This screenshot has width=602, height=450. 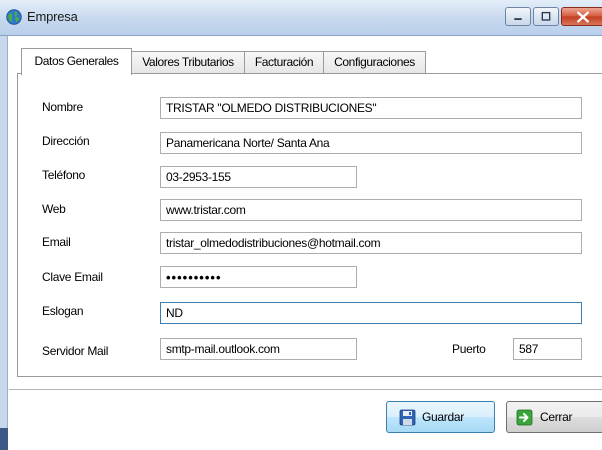 I want to click on floppy-disk-icon, so click(x=407, y=417).